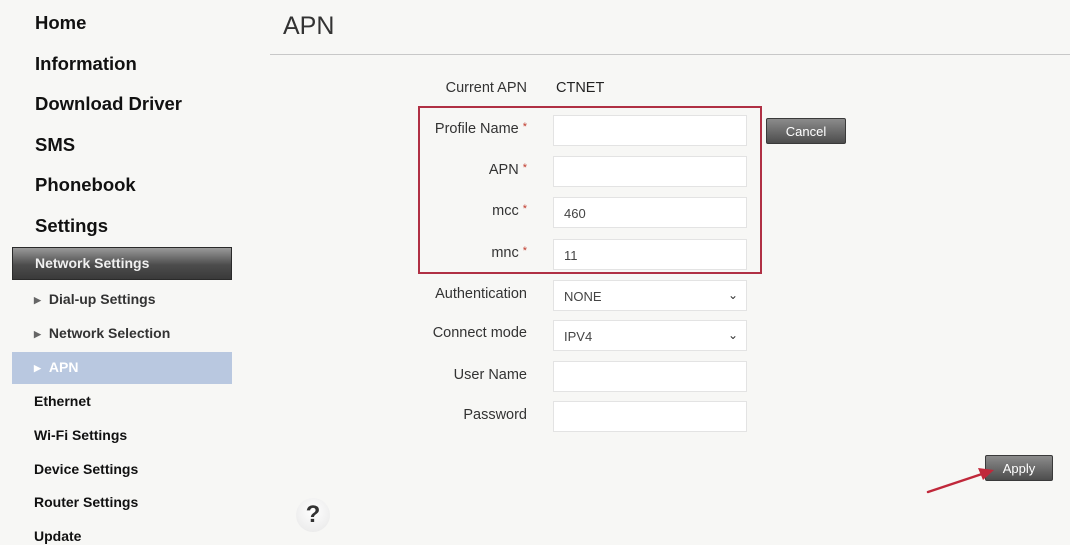 The height and width of the screenshot is (545, 1070). What do you see at coordinates (806, 131) in the screenshot?
I see `cancel-button: Cancel` at bounding box center [806, 131].